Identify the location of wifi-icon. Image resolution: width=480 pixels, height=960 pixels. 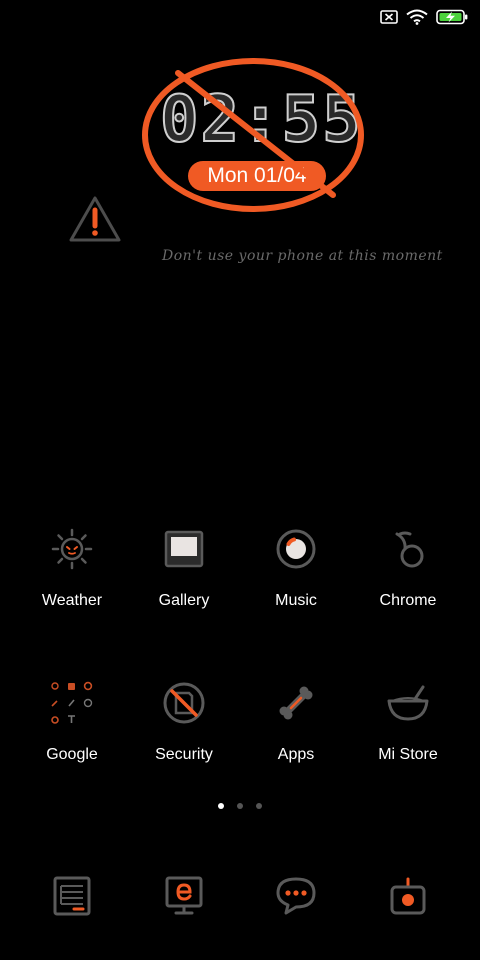
(417, 17).